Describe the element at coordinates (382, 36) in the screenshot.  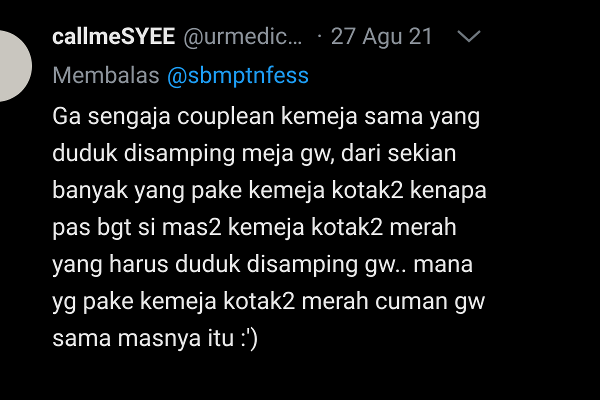
I see `tweet-date: 27 Agu 21` at that location.